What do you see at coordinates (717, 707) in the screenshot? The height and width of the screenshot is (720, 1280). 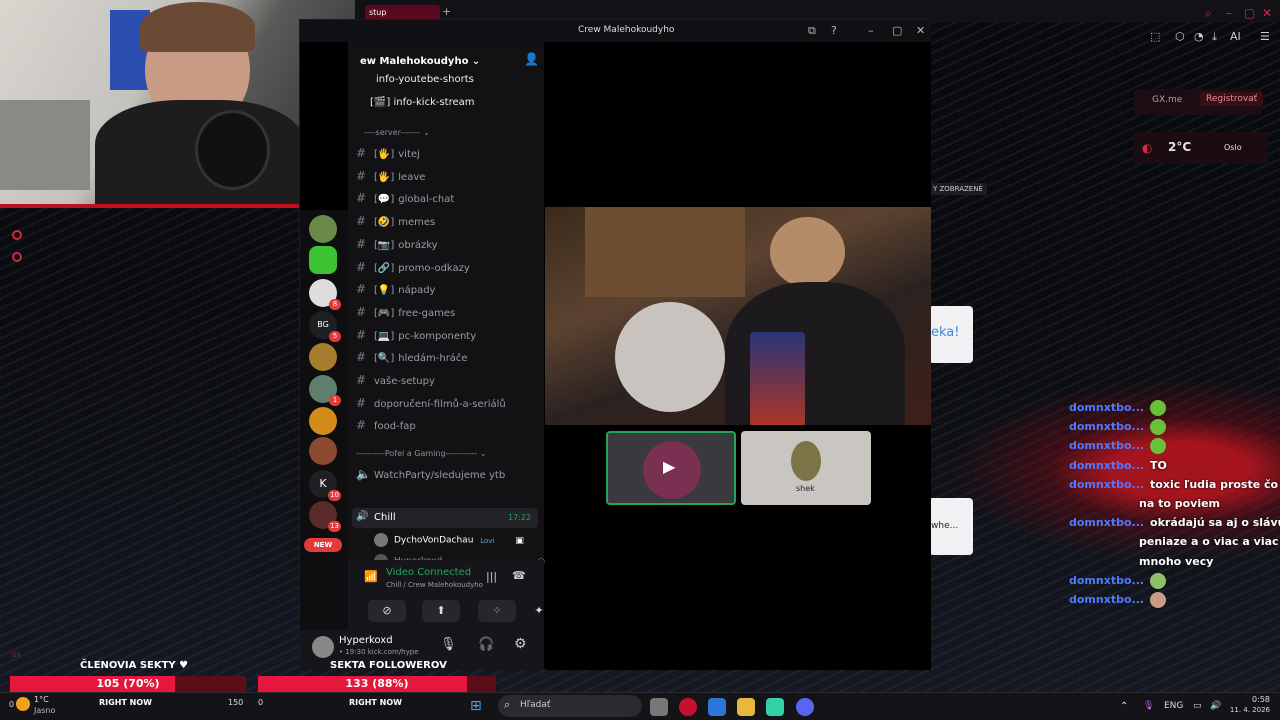 I see `mail-icon` at bounding box center [717, 707].